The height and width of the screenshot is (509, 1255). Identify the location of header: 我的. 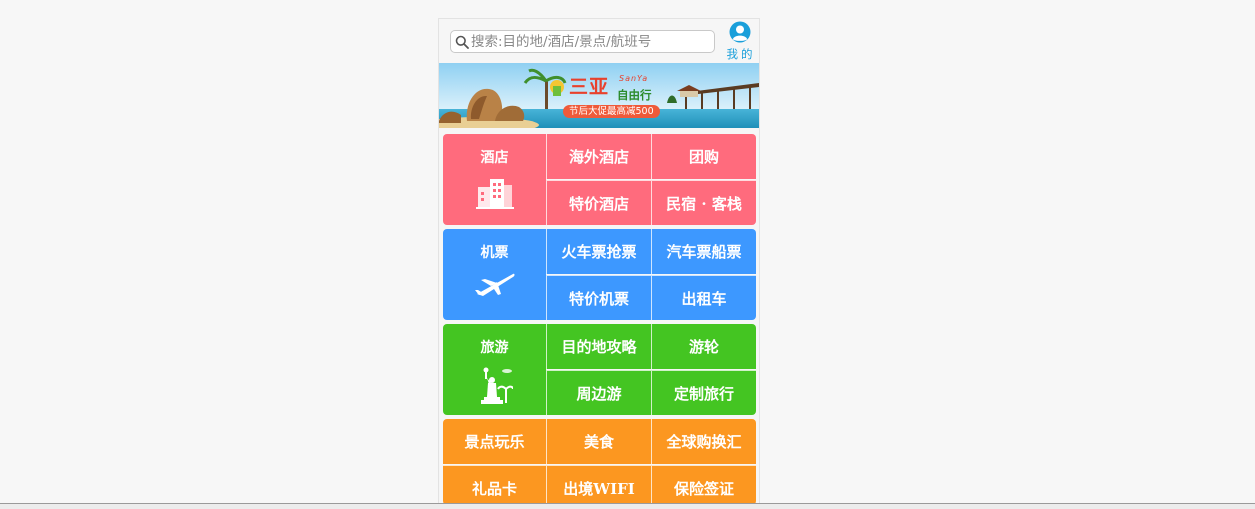
(599, 41).